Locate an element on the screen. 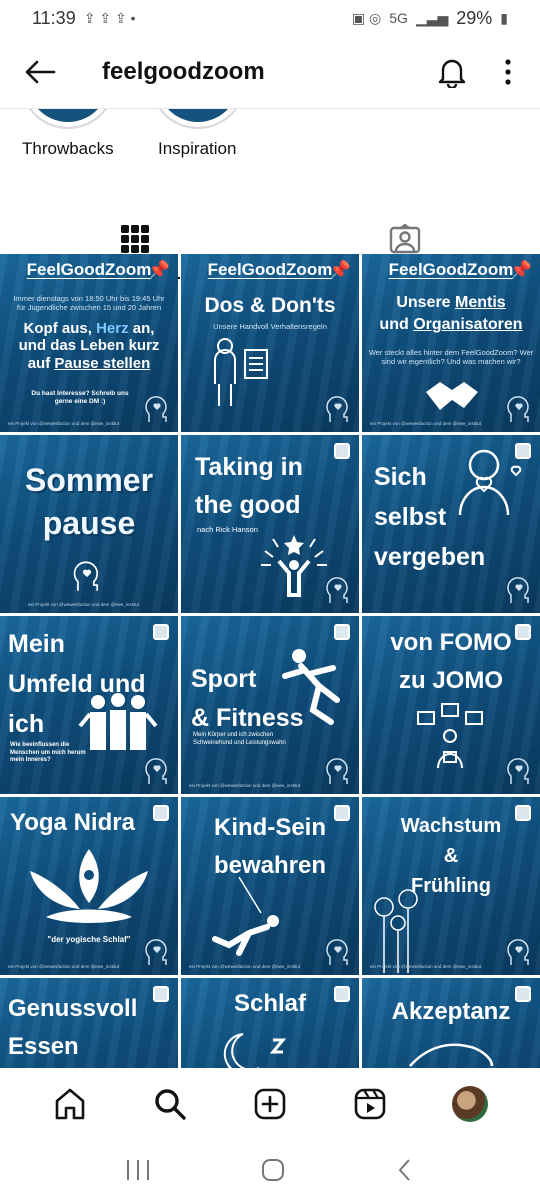 The width and height of the screenshot is (540, 1204). post-title: Schlaf is located at coordinates (270, 1003).